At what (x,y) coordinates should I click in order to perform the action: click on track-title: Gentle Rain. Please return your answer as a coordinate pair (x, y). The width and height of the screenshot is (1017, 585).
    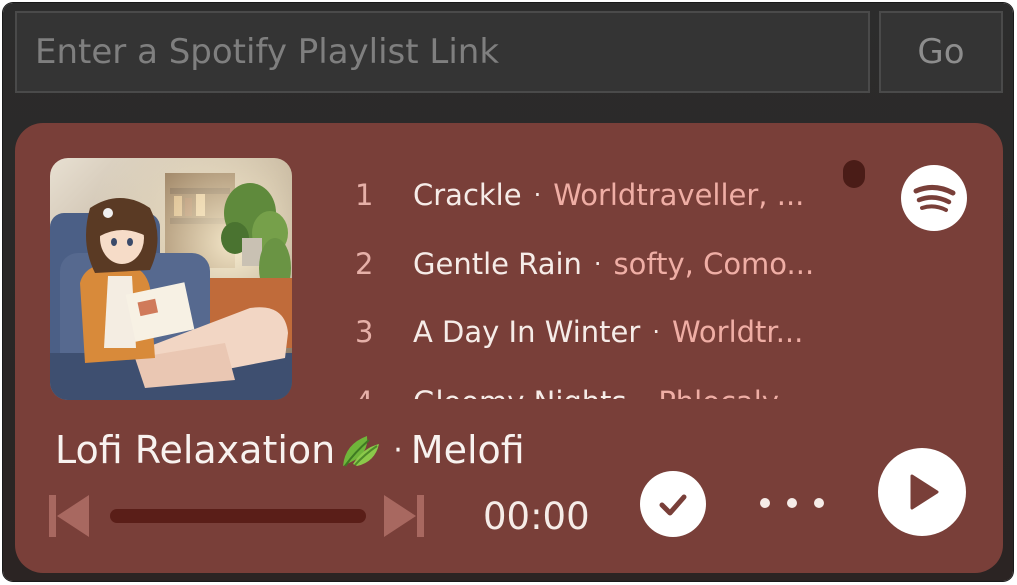
    Looking at the image, I should click on (497, 264).